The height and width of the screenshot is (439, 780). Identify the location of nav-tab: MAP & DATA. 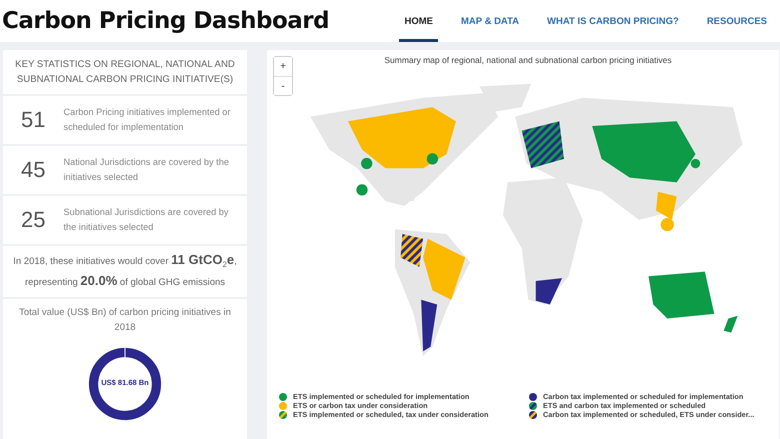
(490, 22).